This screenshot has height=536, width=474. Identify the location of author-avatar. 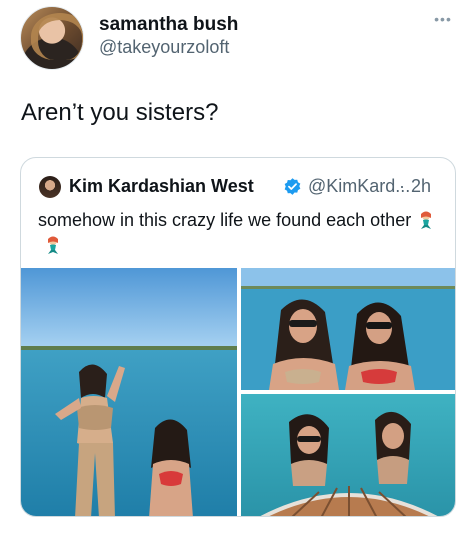
(52, 38).